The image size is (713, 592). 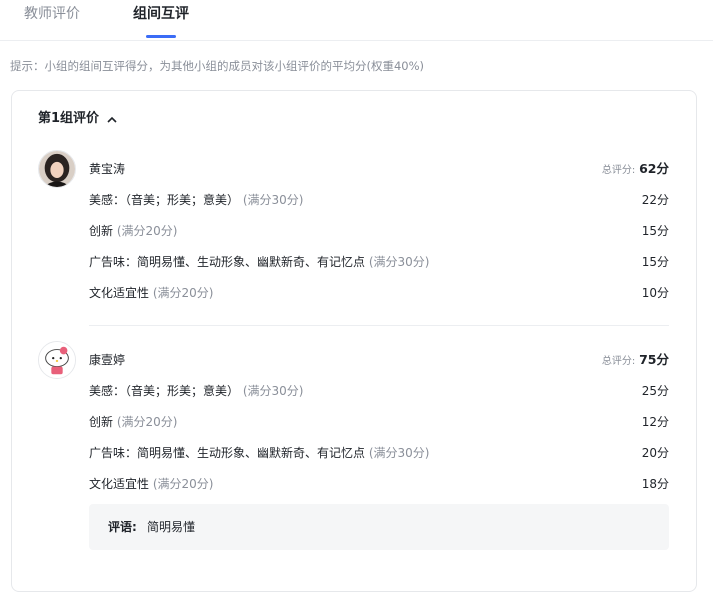 I want to click on total-score-value: 62分, so click(x=654, y=168).